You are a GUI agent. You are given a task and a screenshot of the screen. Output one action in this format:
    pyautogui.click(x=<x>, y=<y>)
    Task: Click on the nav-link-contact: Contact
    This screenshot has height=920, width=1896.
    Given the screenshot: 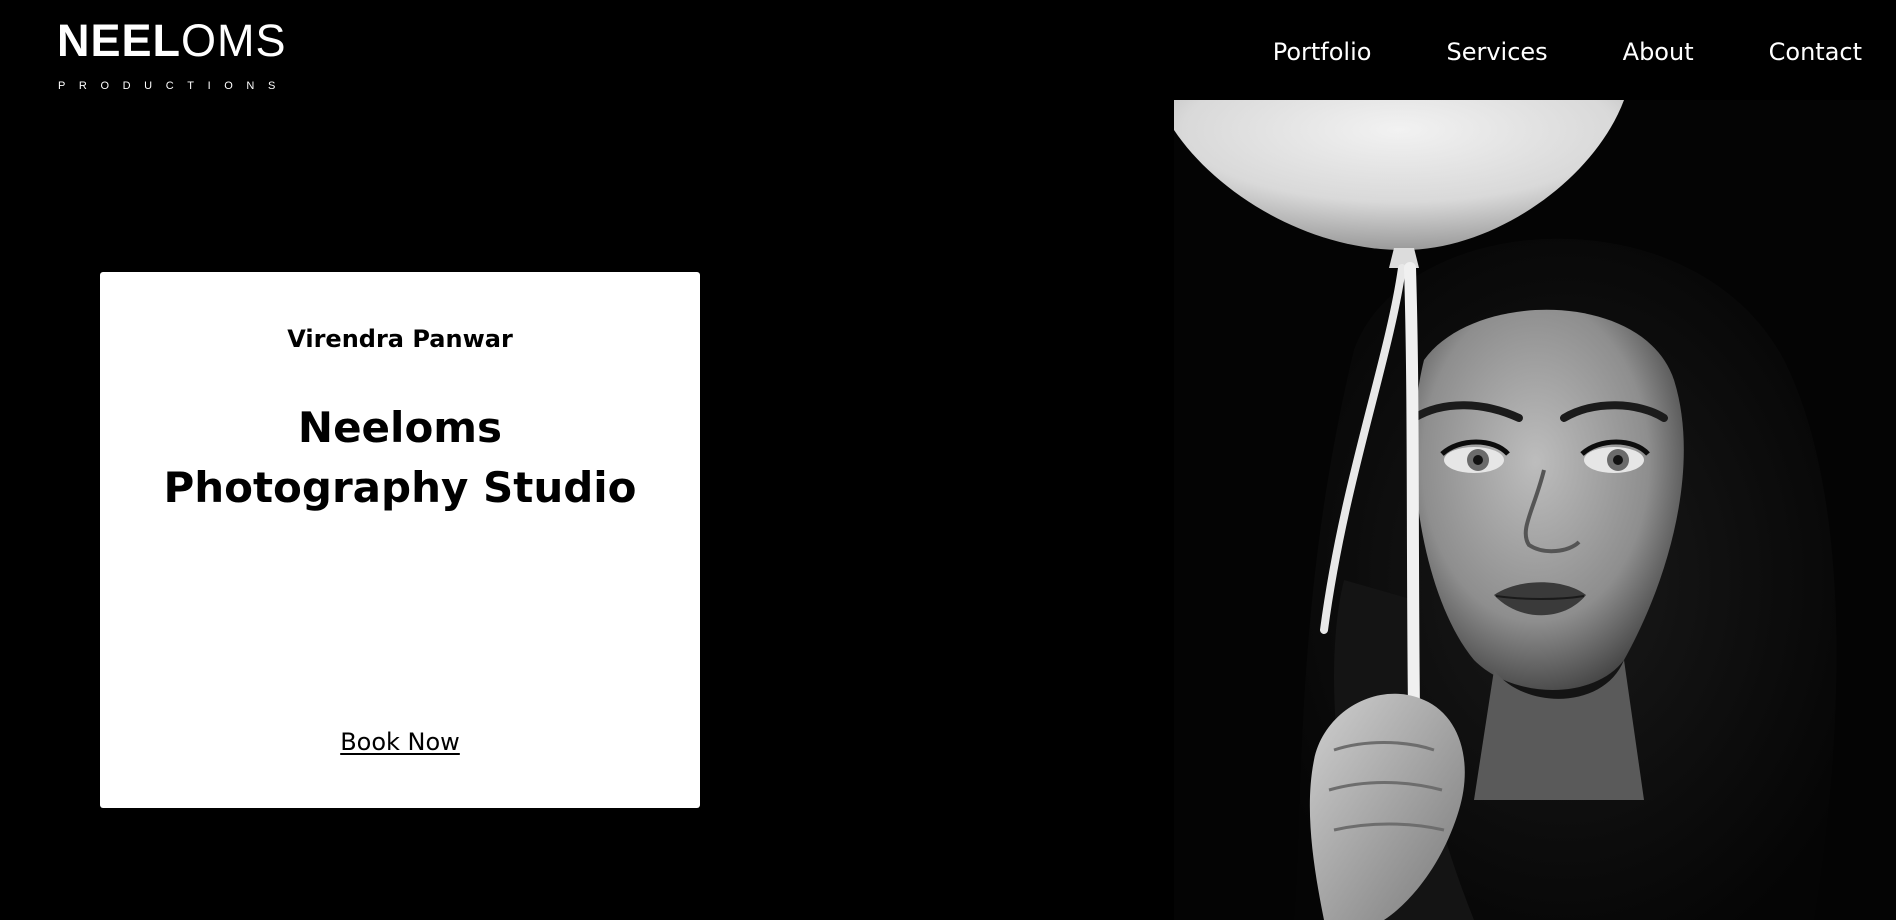 What is the action you would take?
    pyautogui.click(x=1815, y=52)
    